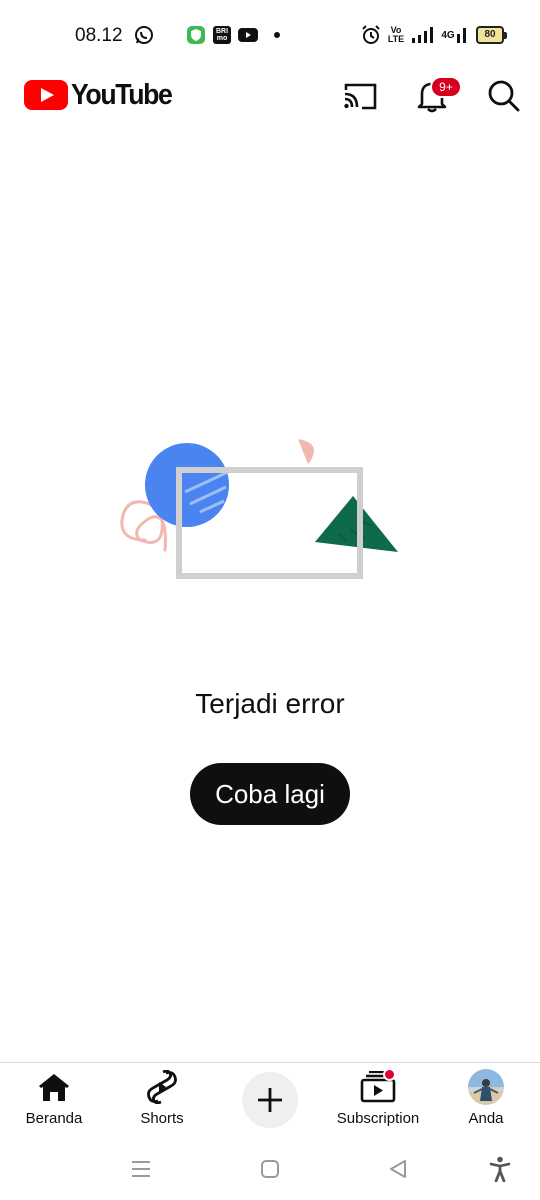 Image resolution: width=540 pixels, height=1200 pixels. What do you see at coordinates (162, 1118) in the screenshot?
I see `nav-label-shorts: Shorts` at bounding box center [162, 1118].